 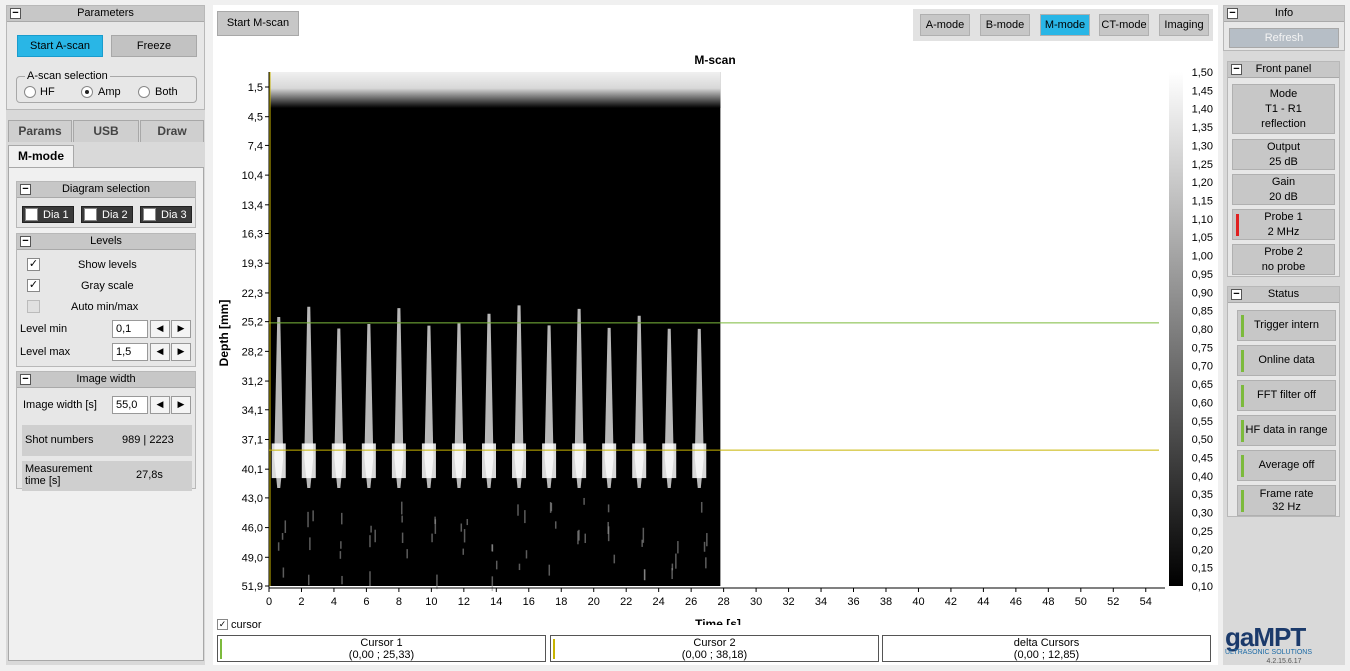 What do you see at coordinates (1202, 459) in the screenshot?
I see `colorbar-tick-label: 0,45` at bounding box center [1202, 459].